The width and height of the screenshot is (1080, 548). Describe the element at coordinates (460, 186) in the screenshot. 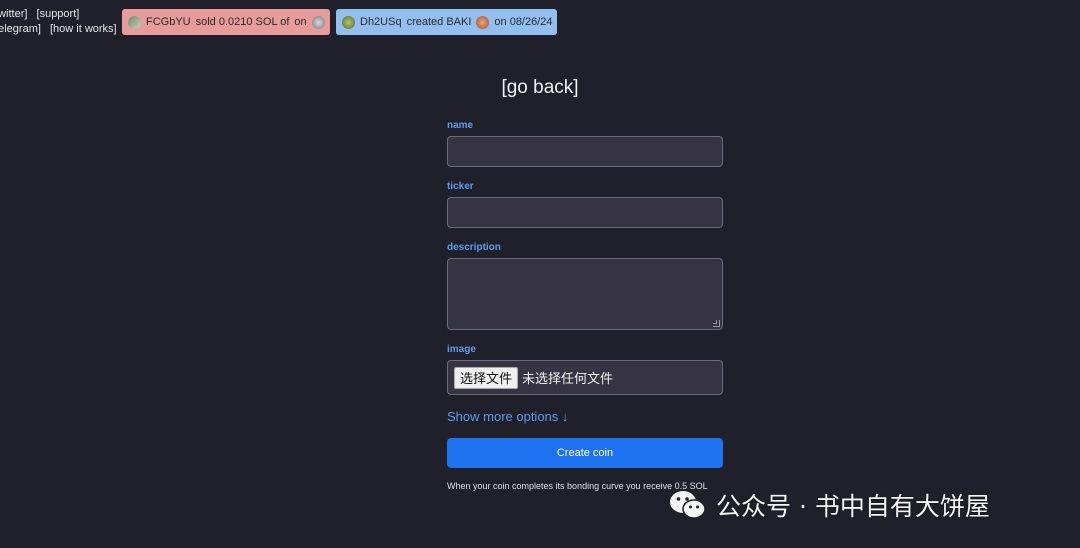

I see `ticker-label: ticker` at that location.